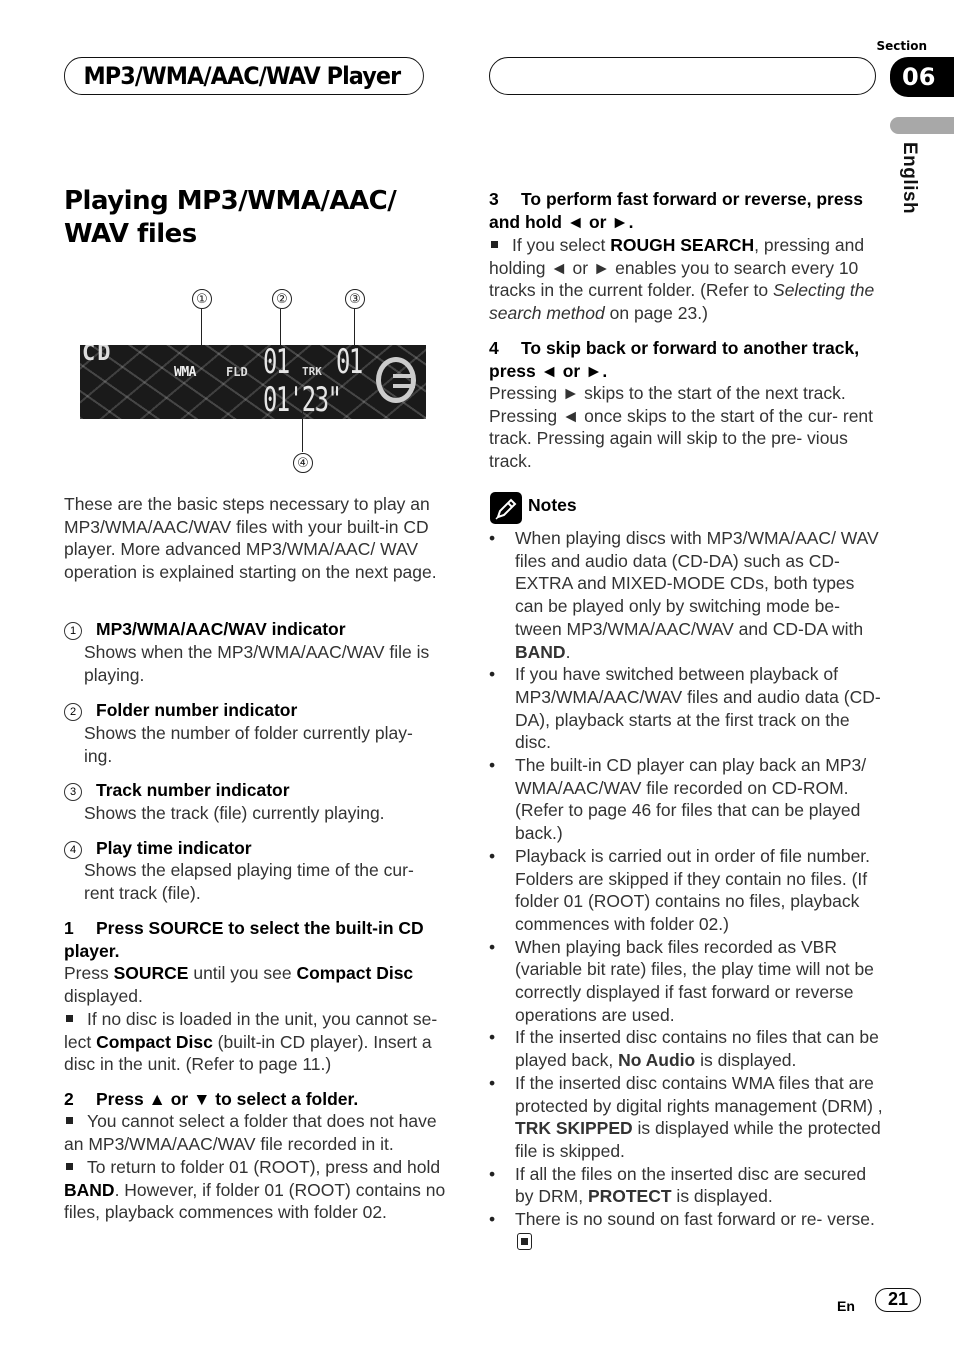  I want to click on callout-2: ②, so click(282, 299).